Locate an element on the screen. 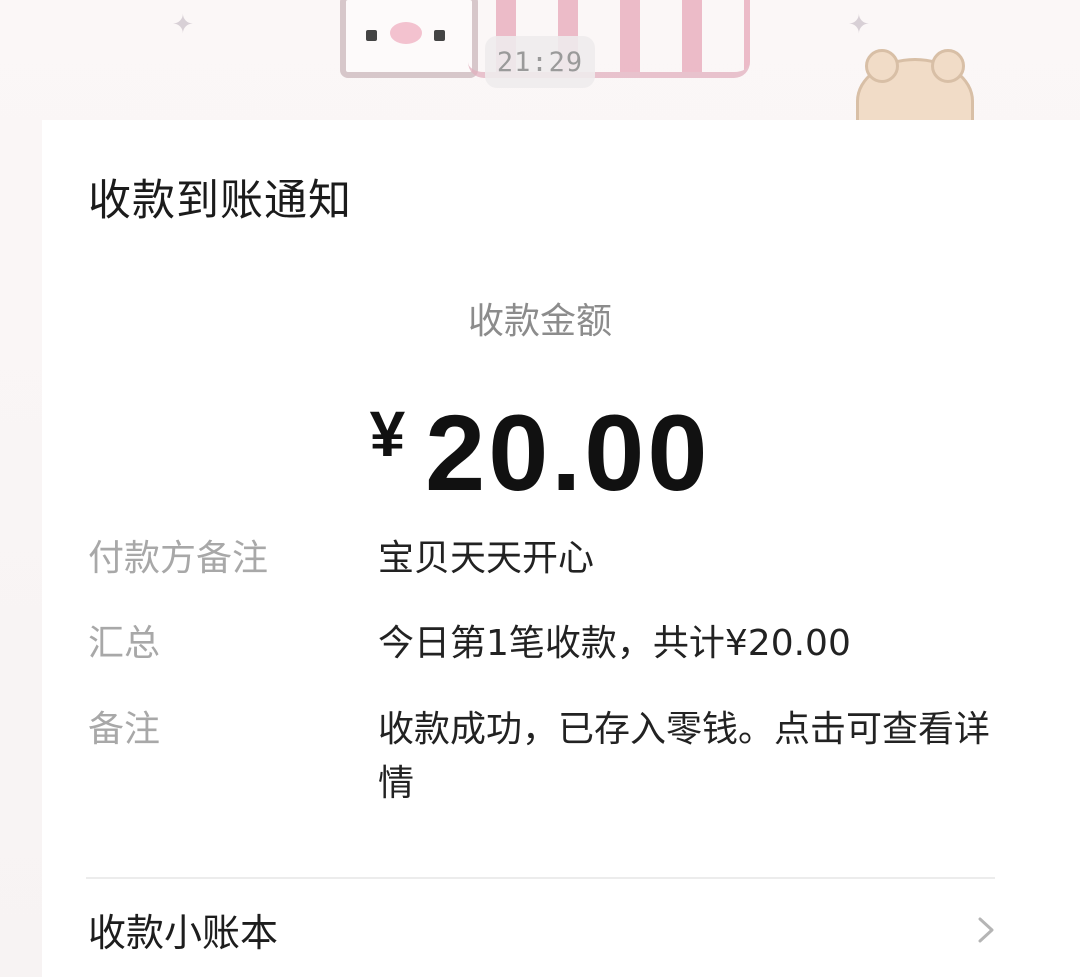 This screenshot has width=1080, height=977. row-value: 宝贝天天开心 is located at coordinates (486, 558).